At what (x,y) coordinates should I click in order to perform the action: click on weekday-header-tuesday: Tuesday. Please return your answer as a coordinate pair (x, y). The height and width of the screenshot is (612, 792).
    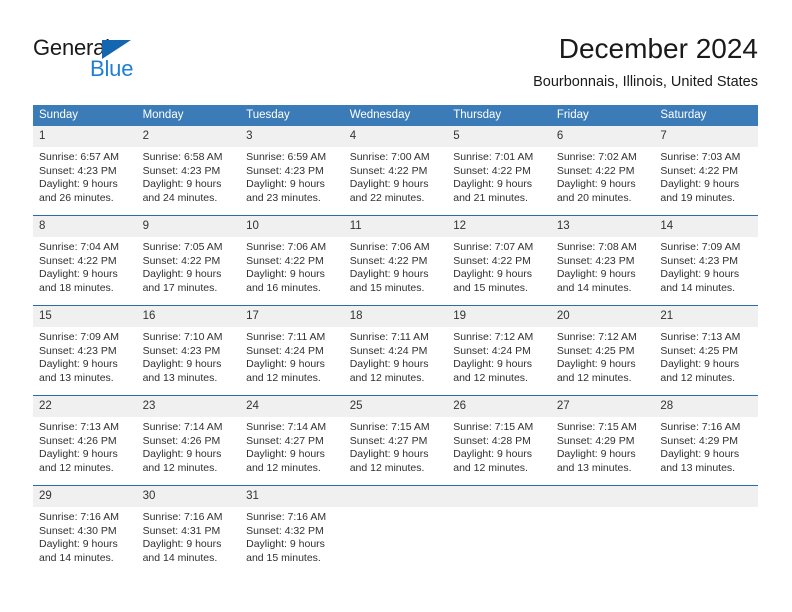
    Looking at the image, I should click on (292, 115).